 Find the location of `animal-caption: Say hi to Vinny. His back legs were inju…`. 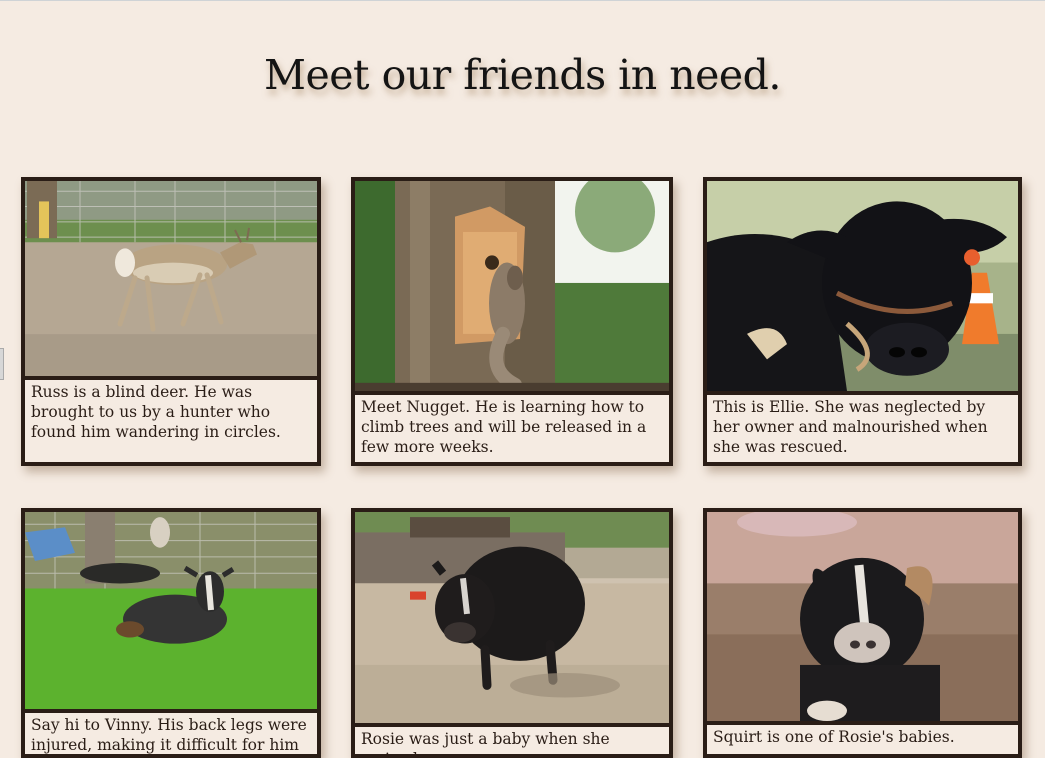

animal-caption: Say hi to Vinny. His back legs were inju… is located at coordinates (169, 735).